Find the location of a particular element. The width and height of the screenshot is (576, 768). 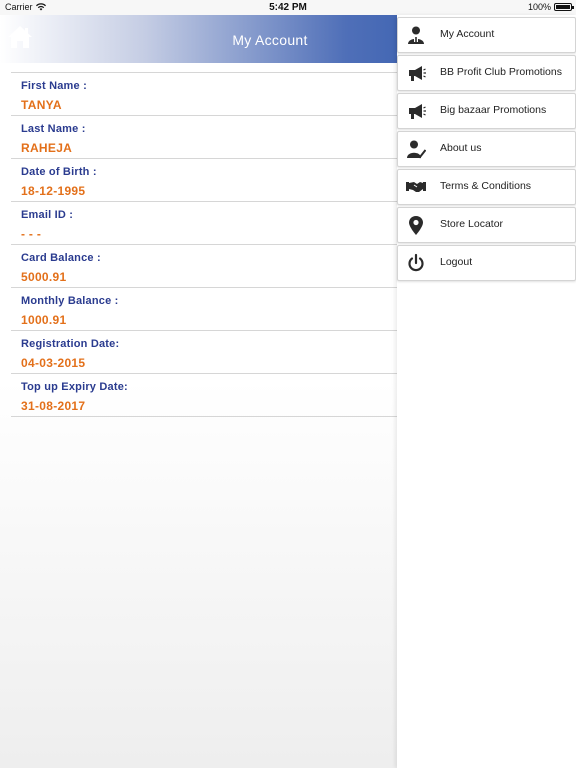

field-value: 04-03-2015 is located at coordinates (53, 363).